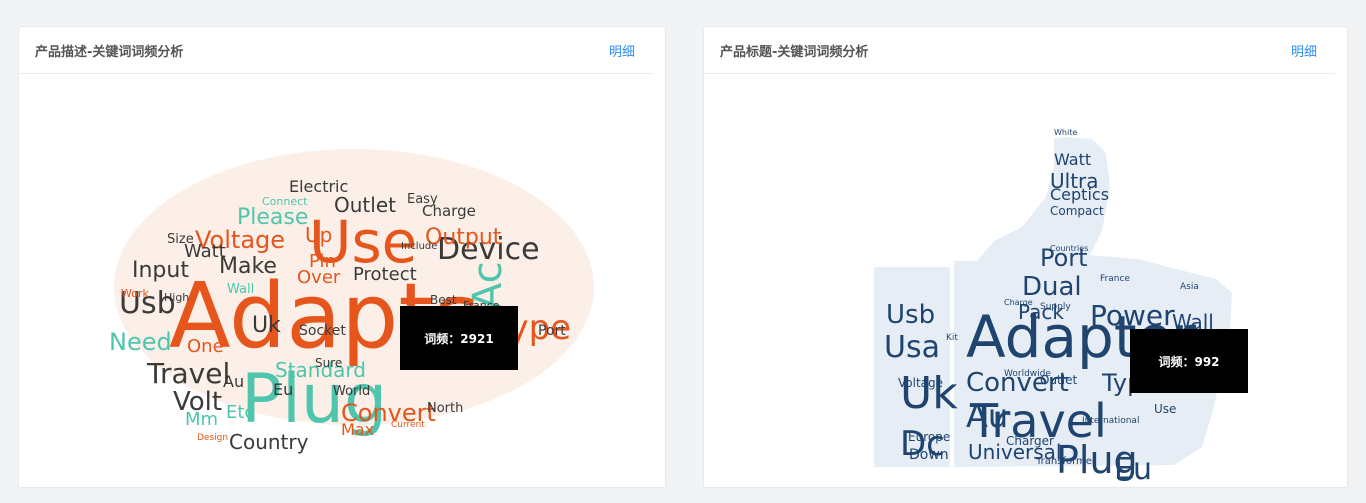 This screenshot has width=1366, height=503. What do you see at coordinates (318, 235) in the screenshot?
I see `word-cloud-word: Up` at bounding box center [318, 235].